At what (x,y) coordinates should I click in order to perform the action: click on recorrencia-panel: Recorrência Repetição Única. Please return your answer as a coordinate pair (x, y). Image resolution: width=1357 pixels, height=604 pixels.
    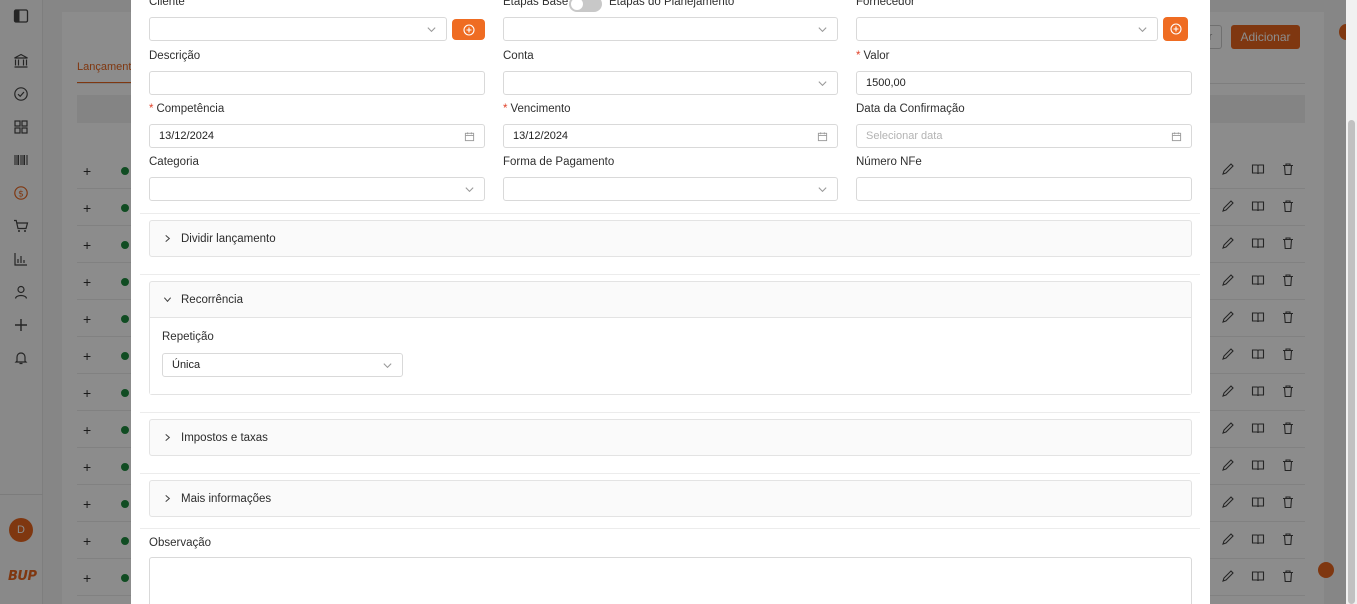
    Looking at the image, I should click on (670, 338).